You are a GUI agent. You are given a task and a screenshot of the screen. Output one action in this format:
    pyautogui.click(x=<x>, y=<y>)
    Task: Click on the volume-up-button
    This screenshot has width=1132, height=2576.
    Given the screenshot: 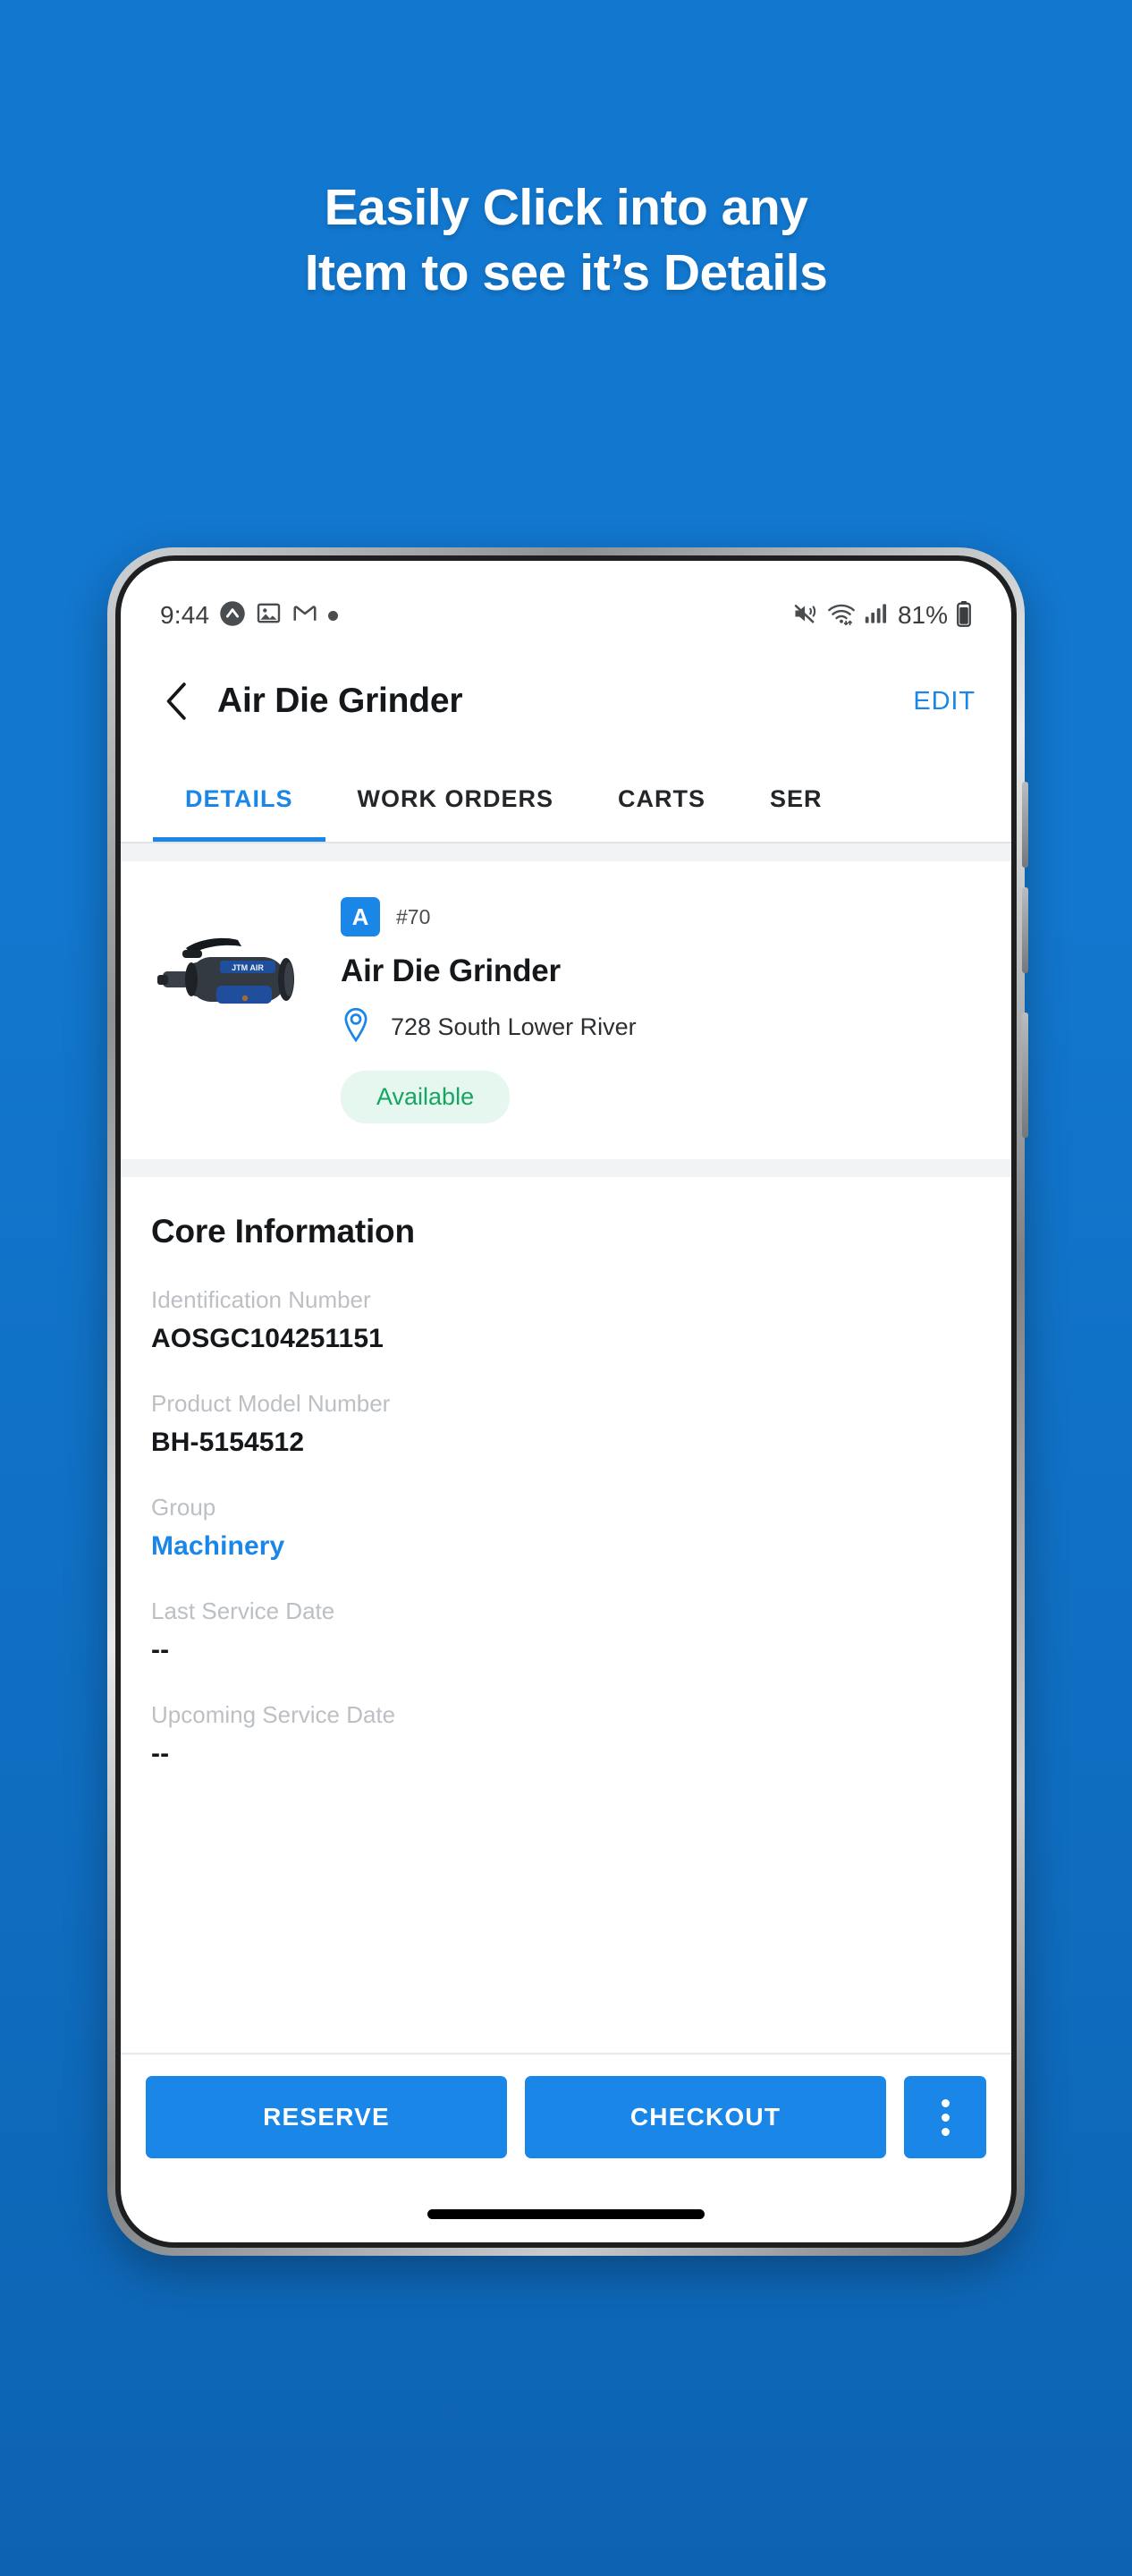 What is the action you would take?
    pyautogui.click(x=1025, y=825)
    